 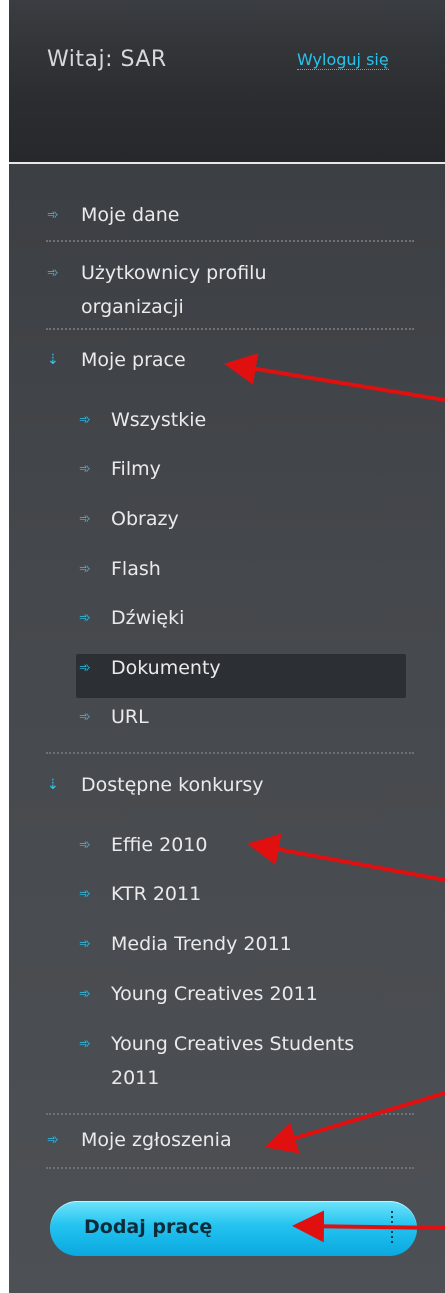 I want to click on submenu-item-label: Effie 2010, so click(x=159, y=845).